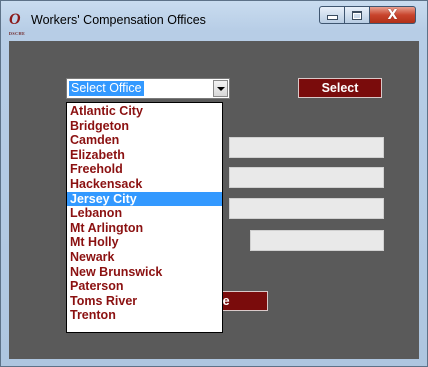  What do you see at coordinates (144, 140) in the screenshot?
I see `dropdown-item-camden: Camden` at bounding box center [144, 140].